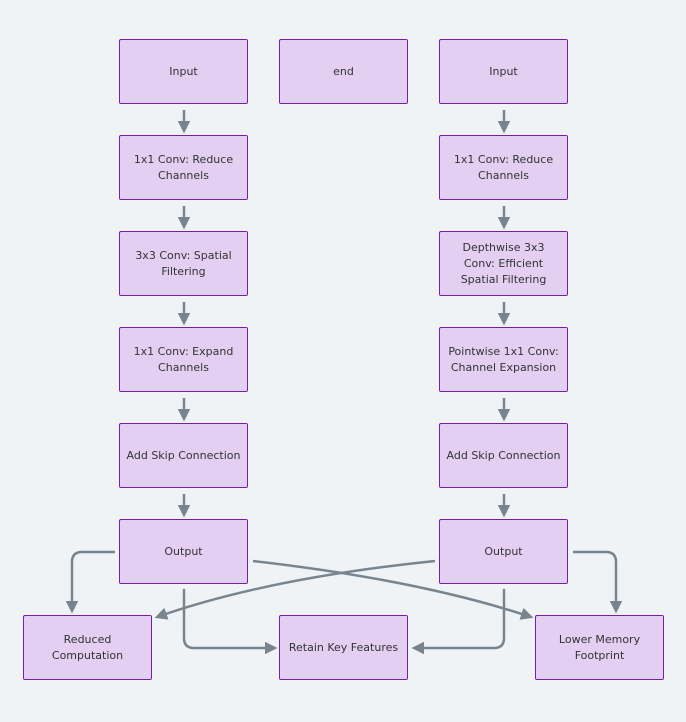  I want to click on node-skip-connection-efficient: Add Skip Connection, so click(503, 455).